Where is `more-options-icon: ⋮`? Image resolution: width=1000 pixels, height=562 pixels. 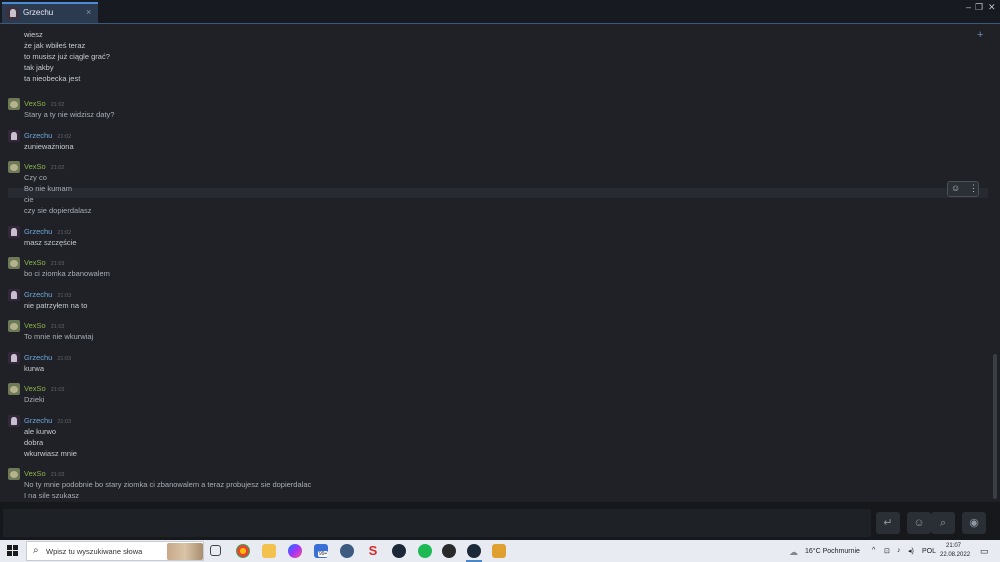 more-options-icon: ⋮ is located at coordinates (973, 188).